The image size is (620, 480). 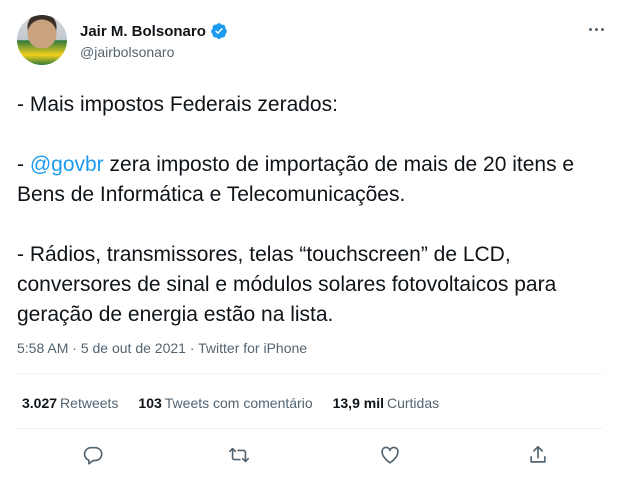 I want to click on quotes-label: Tweets com comentário, so click(x=238, y=403).